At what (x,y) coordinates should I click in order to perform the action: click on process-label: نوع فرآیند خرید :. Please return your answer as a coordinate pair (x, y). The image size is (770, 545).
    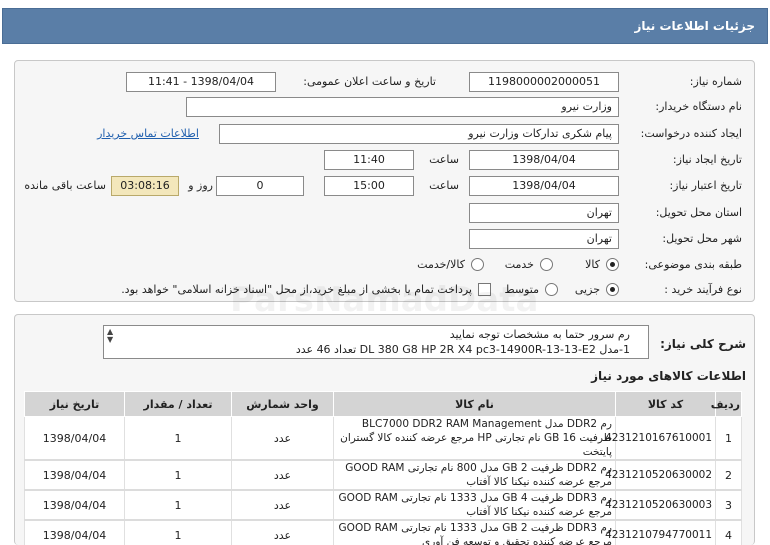
    Looking at the image, I should click on (703, 289).